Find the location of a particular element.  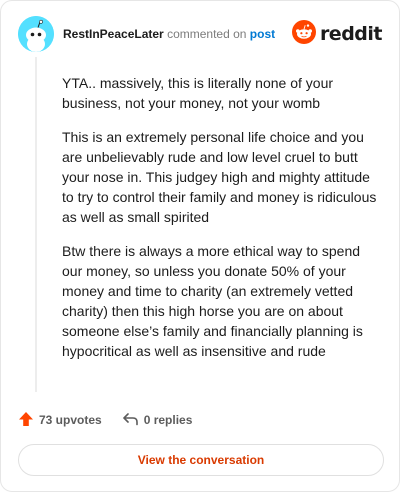

comment-footer: 73 upvotes 0 replies is located at coordinates (105, 420).